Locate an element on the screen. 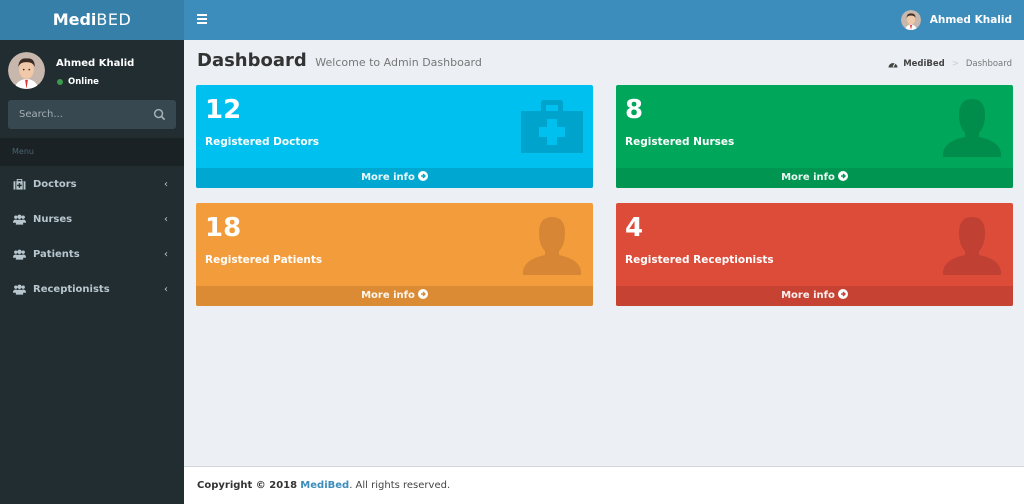  sidebar-item-nurses: Nurses ‹ is located at coordinates (92, 219).